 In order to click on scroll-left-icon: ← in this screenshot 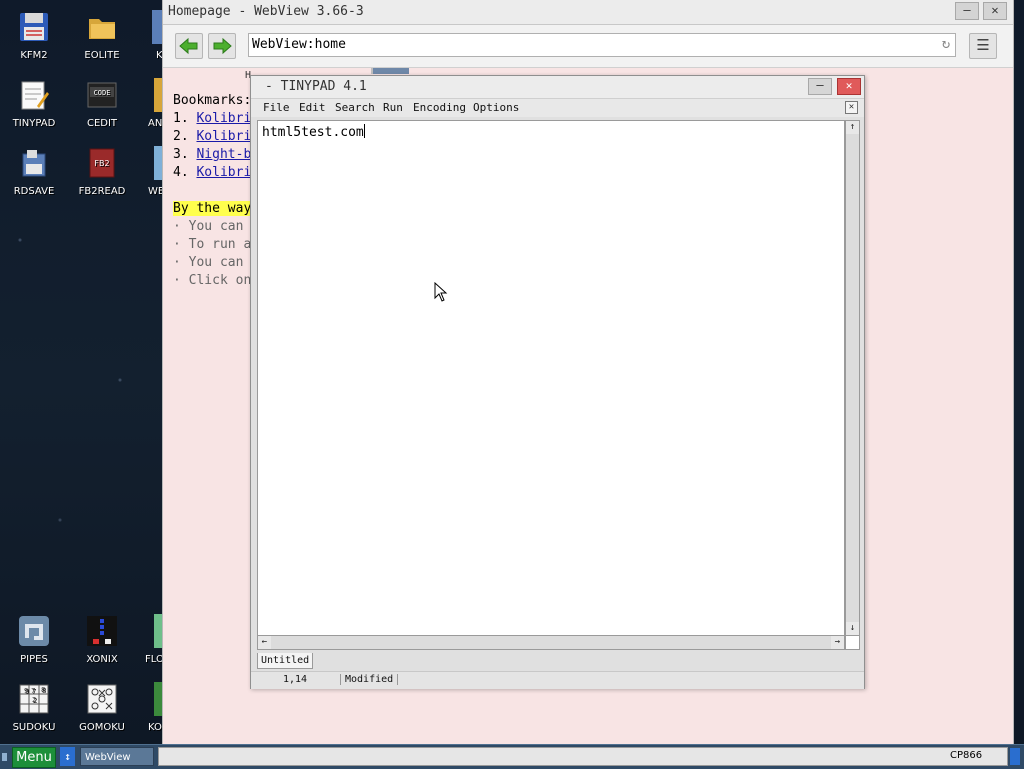, I will do `click(264, 642)`.